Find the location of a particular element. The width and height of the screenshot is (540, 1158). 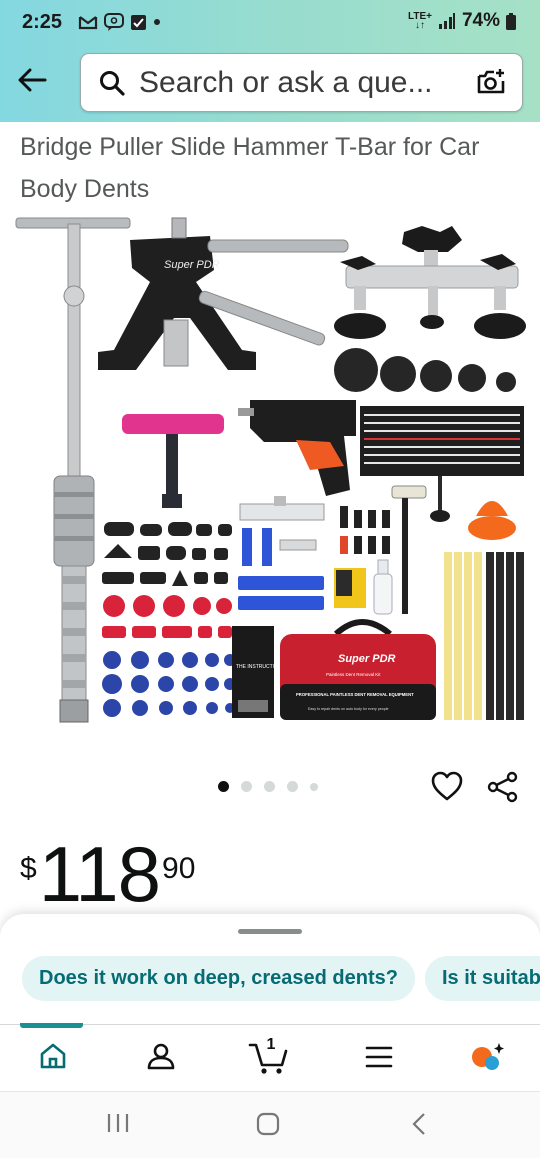

slide-knobs-image is located at coordinates (425, 370).